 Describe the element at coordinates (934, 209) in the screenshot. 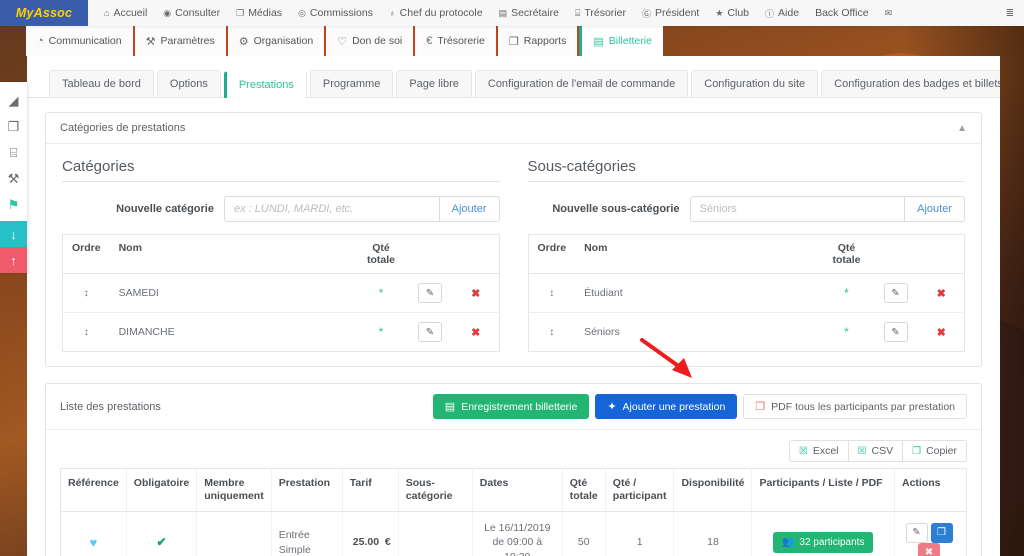

I see `add-subcategory-button: Ajouter` at that location.